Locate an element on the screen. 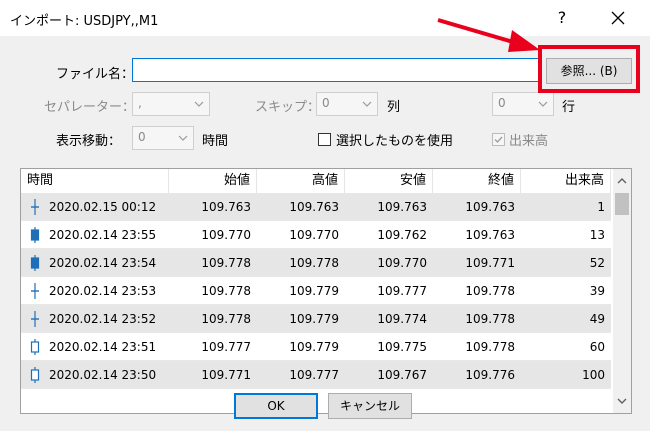 The image size is (650, 431). cell-low: 109.777 is located at coordinates (402, 291).